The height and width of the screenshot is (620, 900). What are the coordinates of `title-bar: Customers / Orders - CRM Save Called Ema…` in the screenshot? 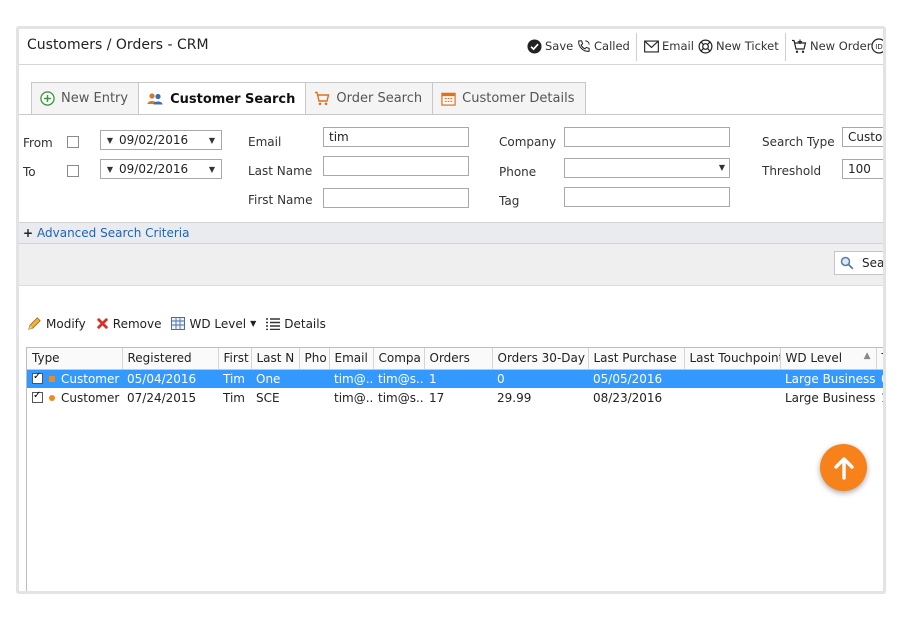 It's located at (451, 47).